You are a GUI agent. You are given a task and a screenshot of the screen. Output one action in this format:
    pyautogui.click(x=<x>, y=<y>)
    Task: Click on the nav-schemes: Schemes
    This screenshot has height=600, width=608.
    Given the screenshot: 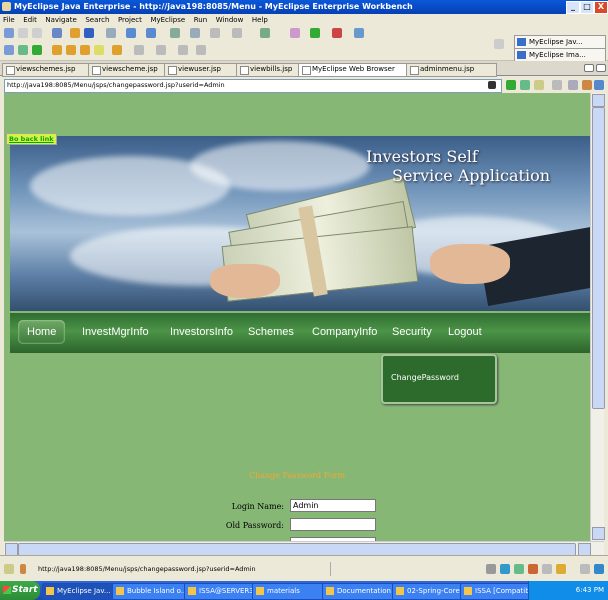 What is the action you would take?
    pyautogui.click(x=271, y=332)
    